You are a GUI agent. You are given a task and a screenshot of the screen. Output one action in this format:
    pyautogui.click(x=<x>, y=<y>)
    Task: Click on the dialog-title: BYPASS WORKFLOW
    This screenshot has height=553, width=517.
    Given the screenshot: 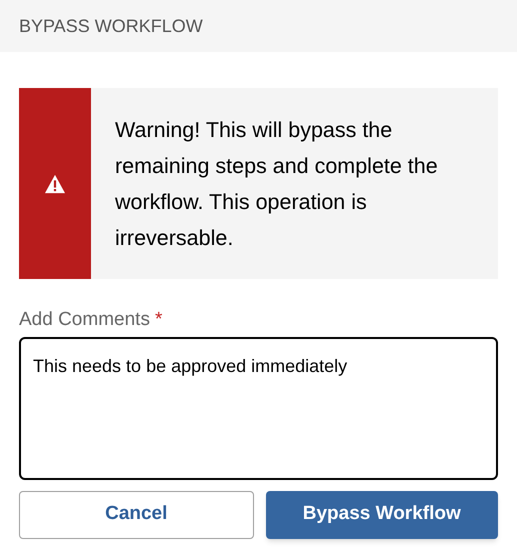 What is the action you would take?
    pyautogui.click(x=111, y=26)
    